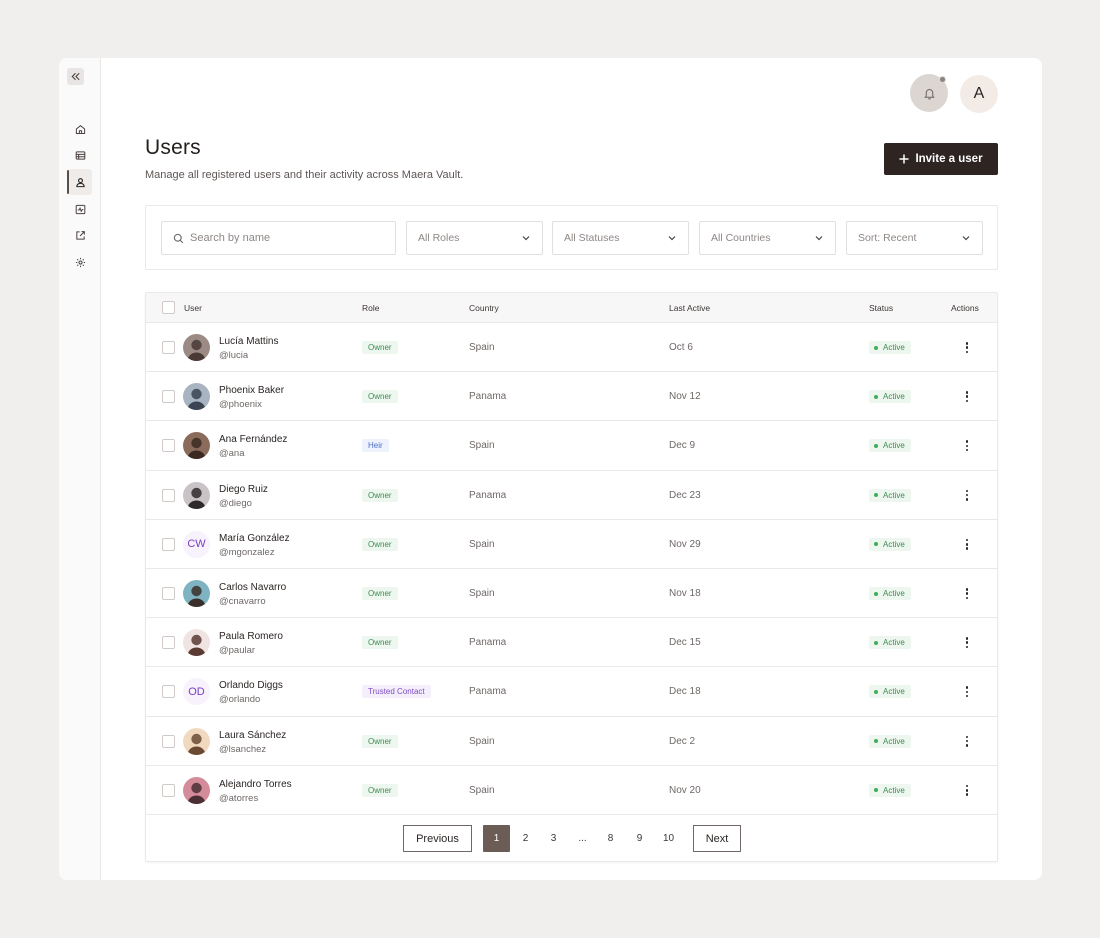  I want to click on page-button-10: 10, so click(668, 838).